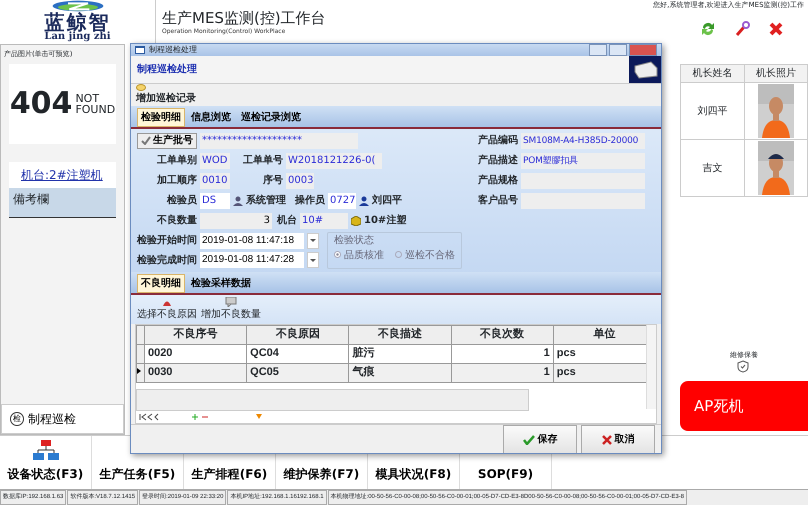 This screenshot has width=808, height=505. I want to click on table-cell: 脏污, so click(400, 353).